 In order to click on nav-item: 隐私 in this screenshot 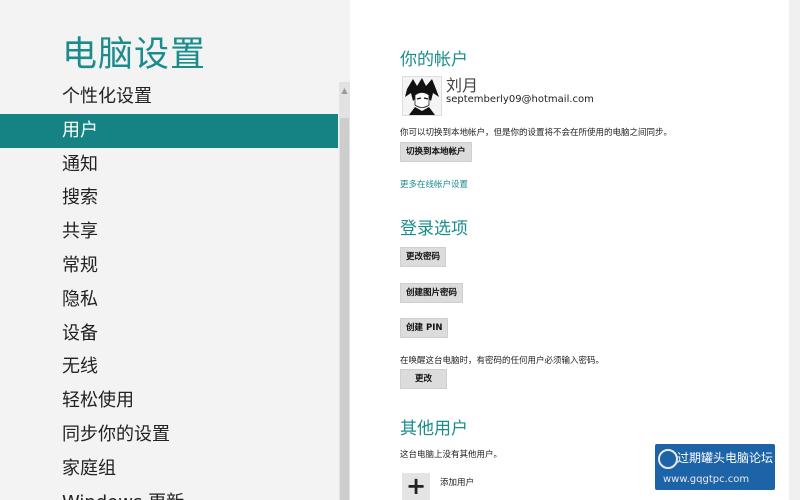, I will do `click(169, 300)`.